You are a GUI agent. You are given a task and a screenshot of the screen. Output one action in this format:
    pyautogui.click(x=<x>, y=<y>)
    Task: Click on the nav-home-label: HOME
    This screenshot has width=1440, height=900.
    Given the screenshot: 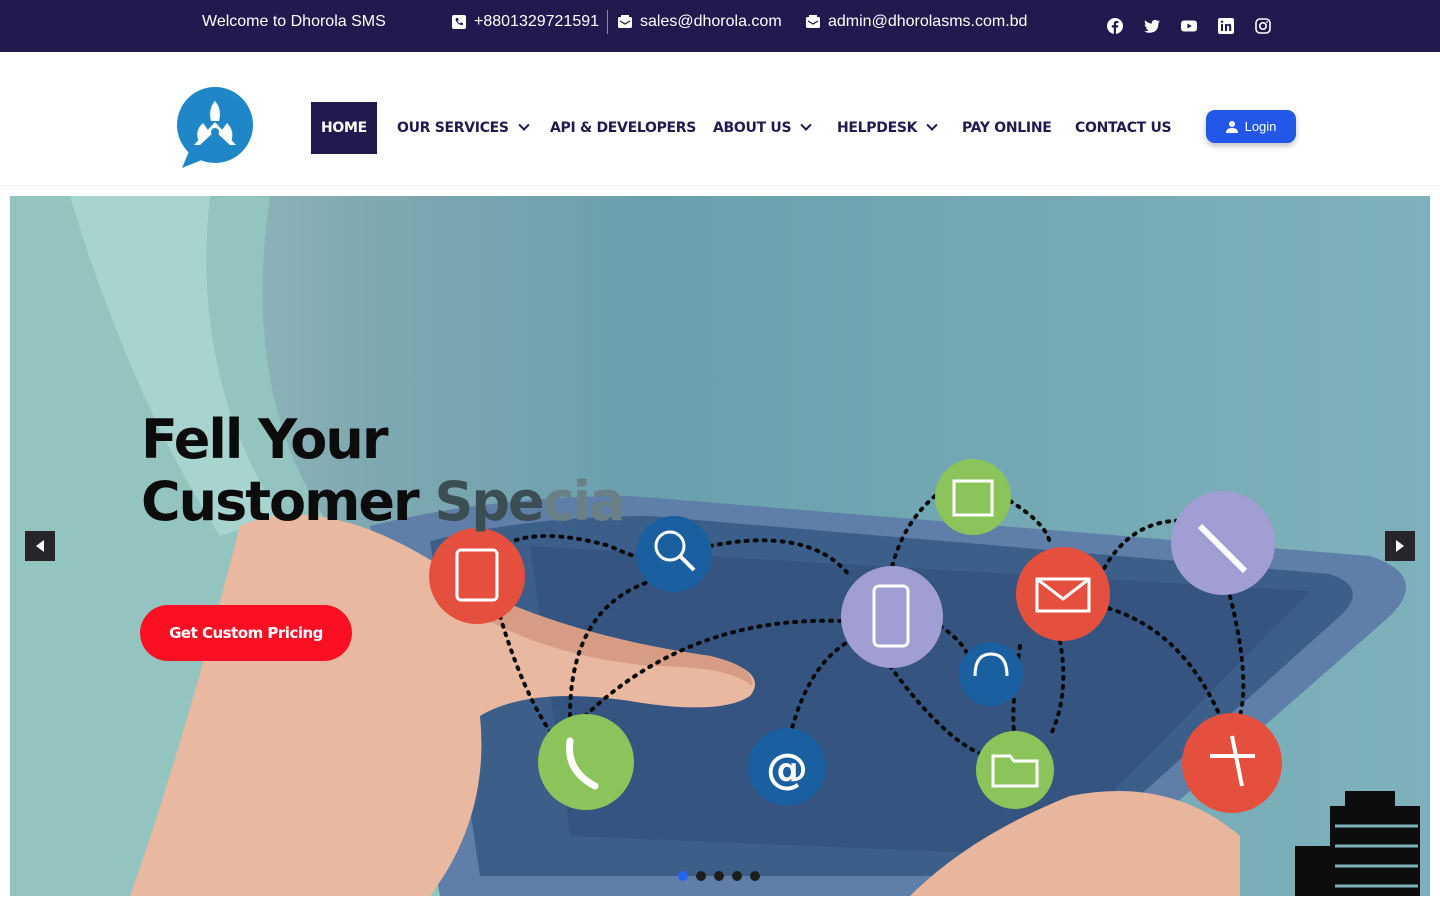 What is the action you would take?
    pyautogui.click(x=344, y=128)
    